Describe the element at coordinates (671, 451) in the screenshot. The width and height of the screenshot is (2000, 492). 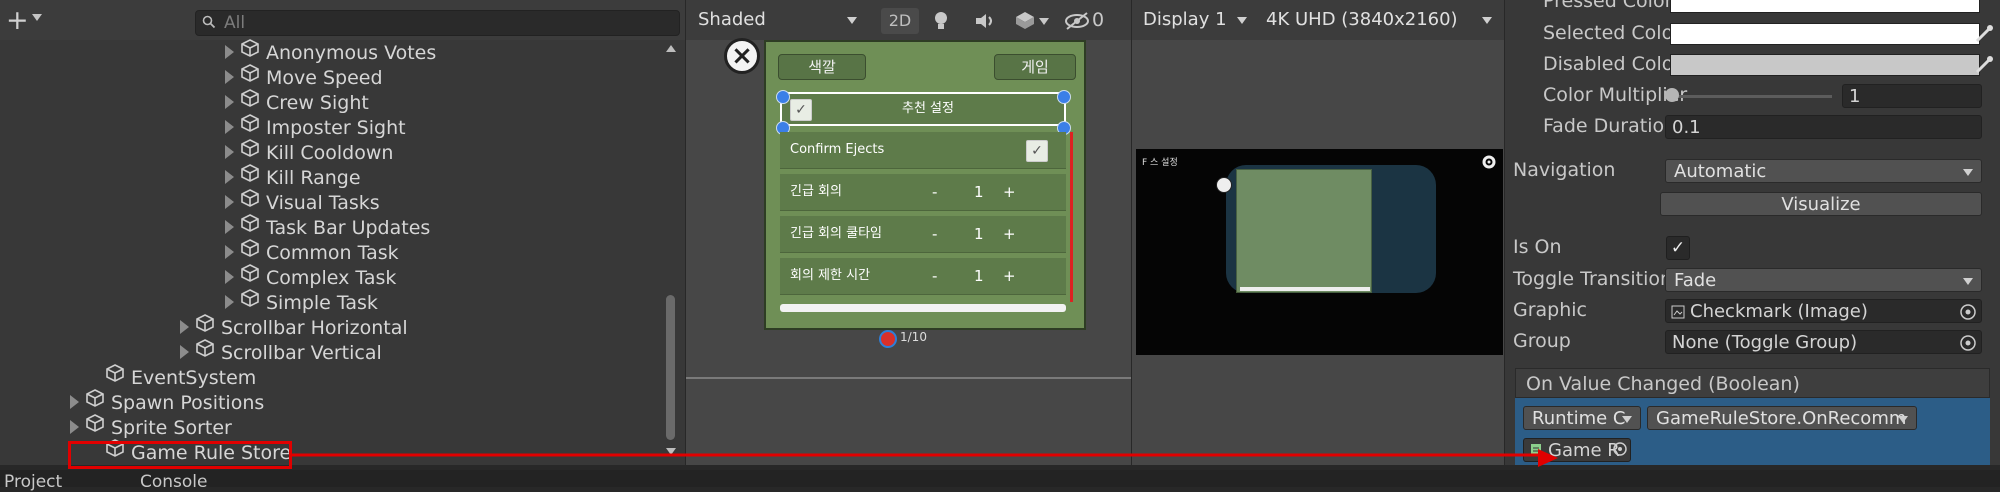
I see `scroll-down-arrow-icon` at that location.